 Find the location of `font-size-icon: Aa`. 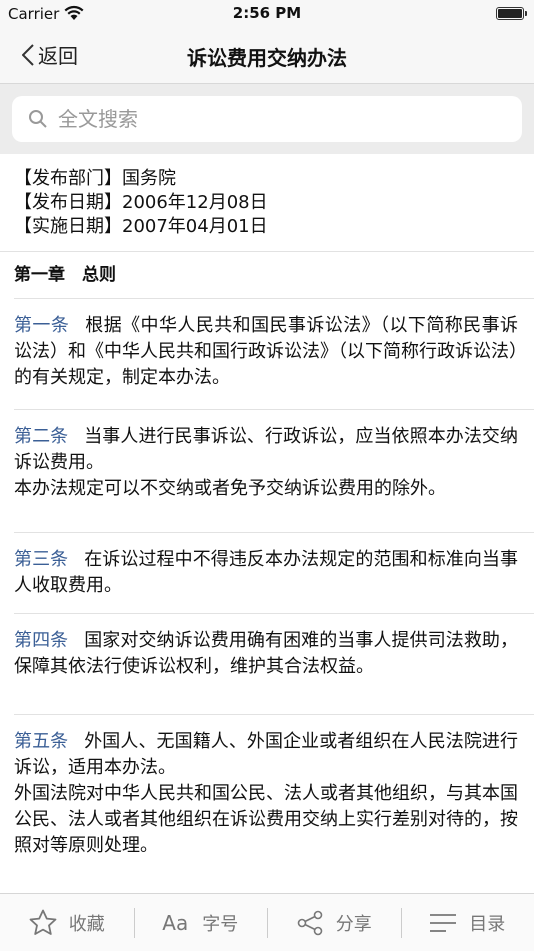

font-size-icon: Aa is located at coordinates (175, 923).